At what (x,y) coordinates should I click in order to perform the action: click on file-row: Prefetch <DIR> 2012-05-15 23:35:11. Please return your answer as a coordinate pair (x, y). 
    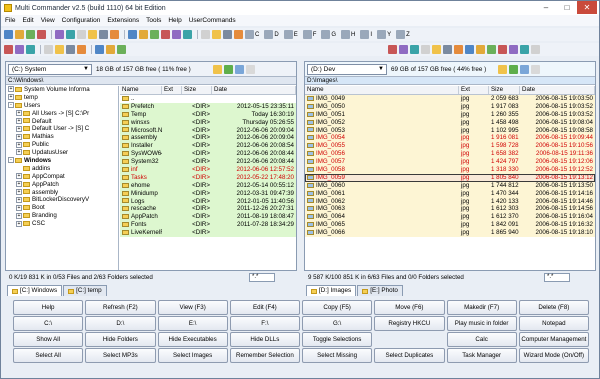
    Looking at the image, I should click on (208, 106).